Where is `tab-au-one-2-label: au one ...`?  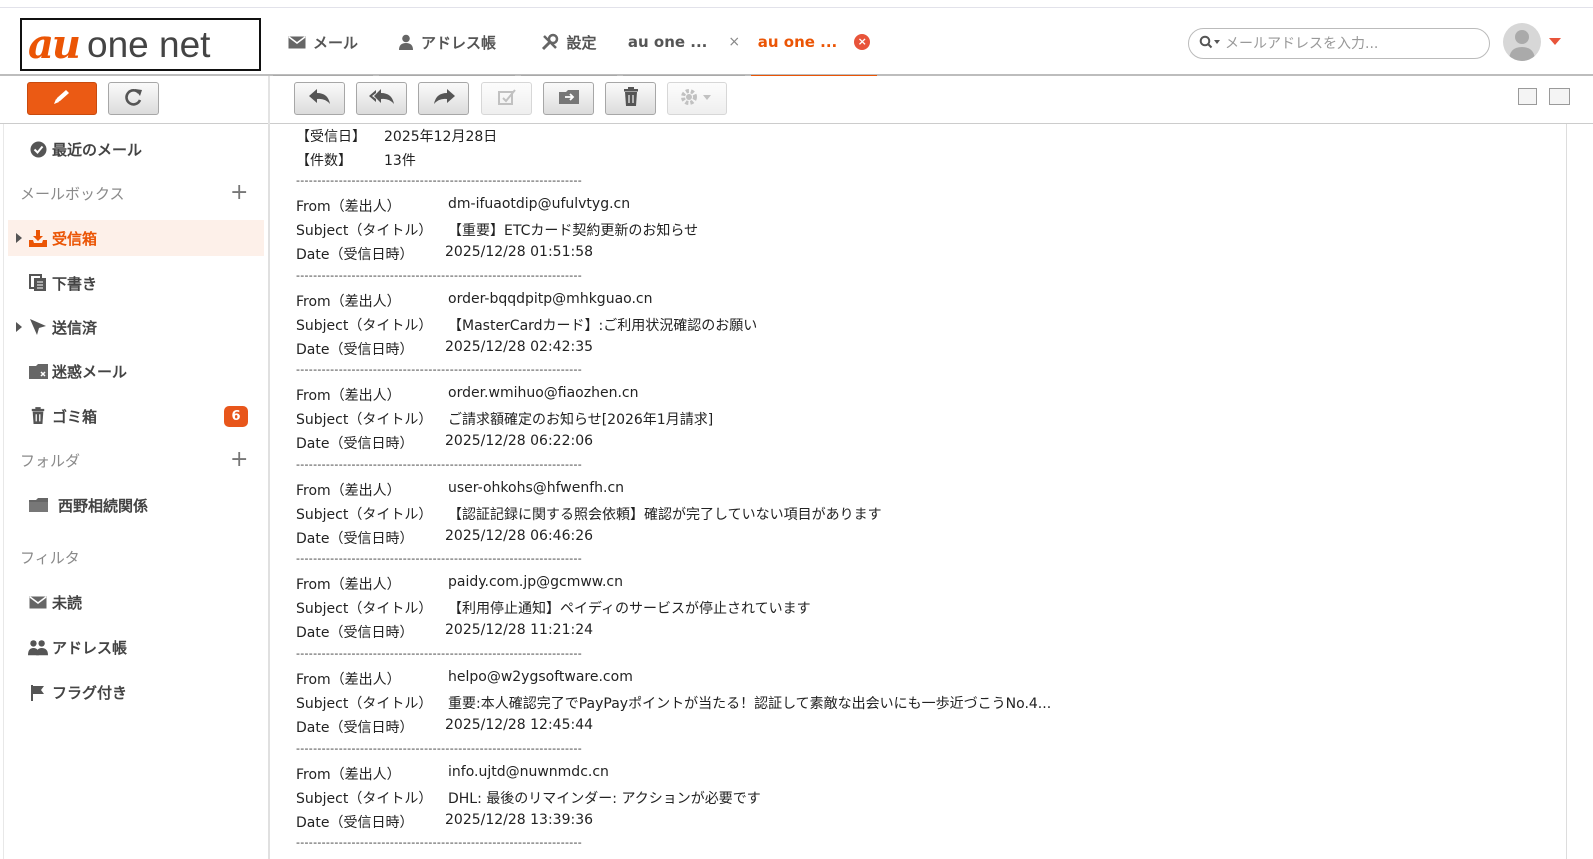 tab-au-one-2-label: au one ... is located at coordinates (797, 42).